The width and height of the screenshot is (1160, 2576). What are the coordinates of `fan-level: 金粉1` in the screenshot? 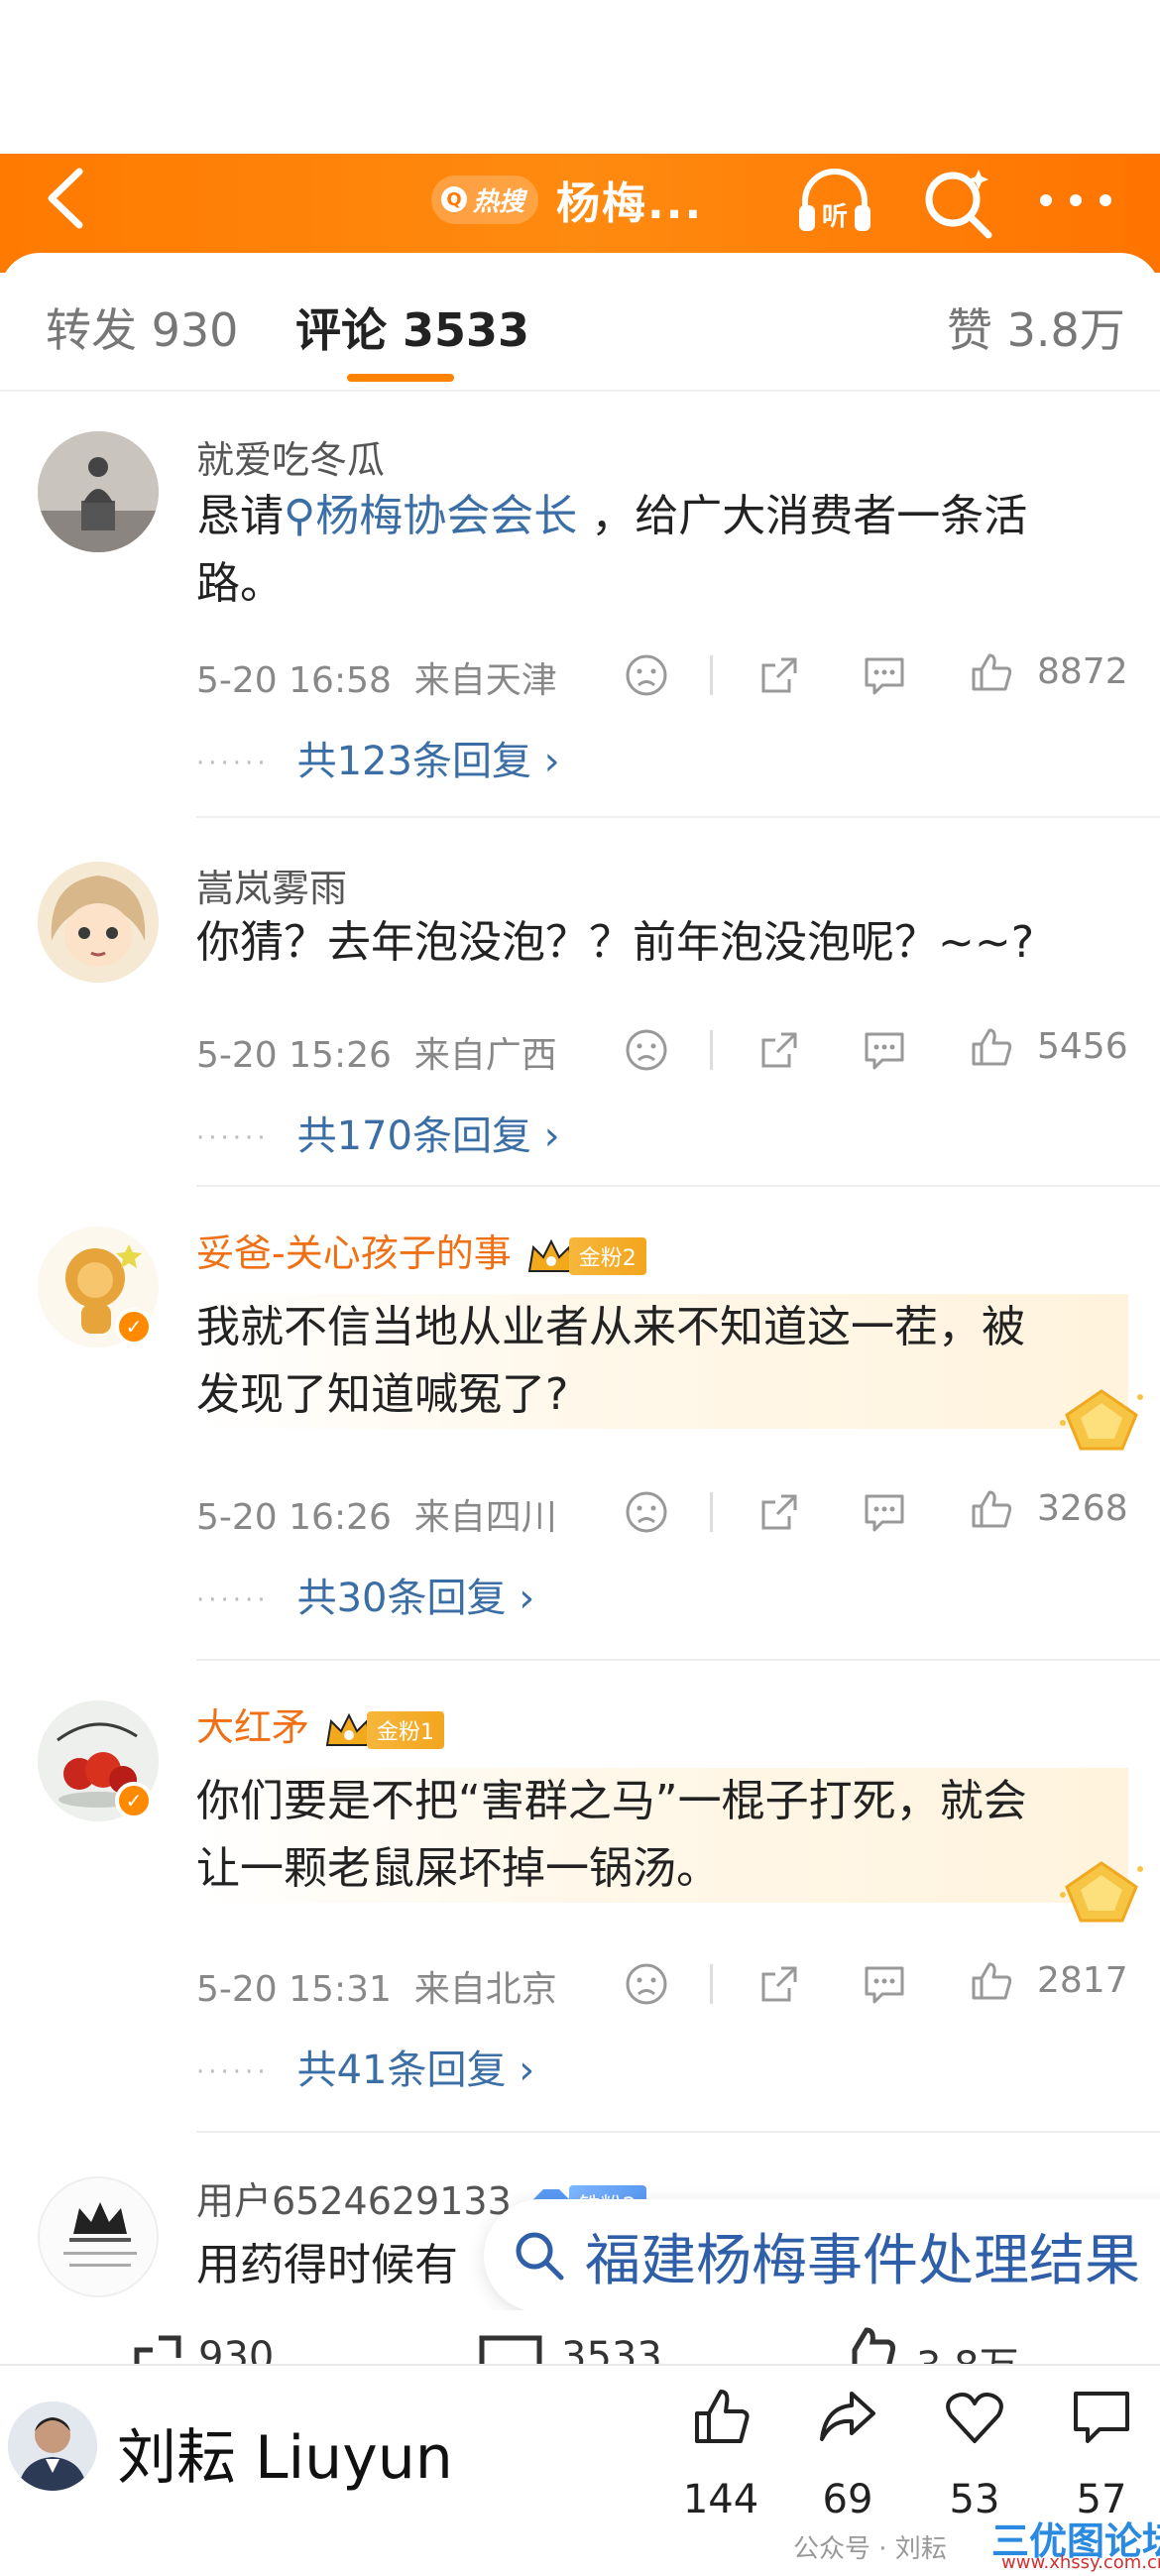 It's located at (406, 1729).